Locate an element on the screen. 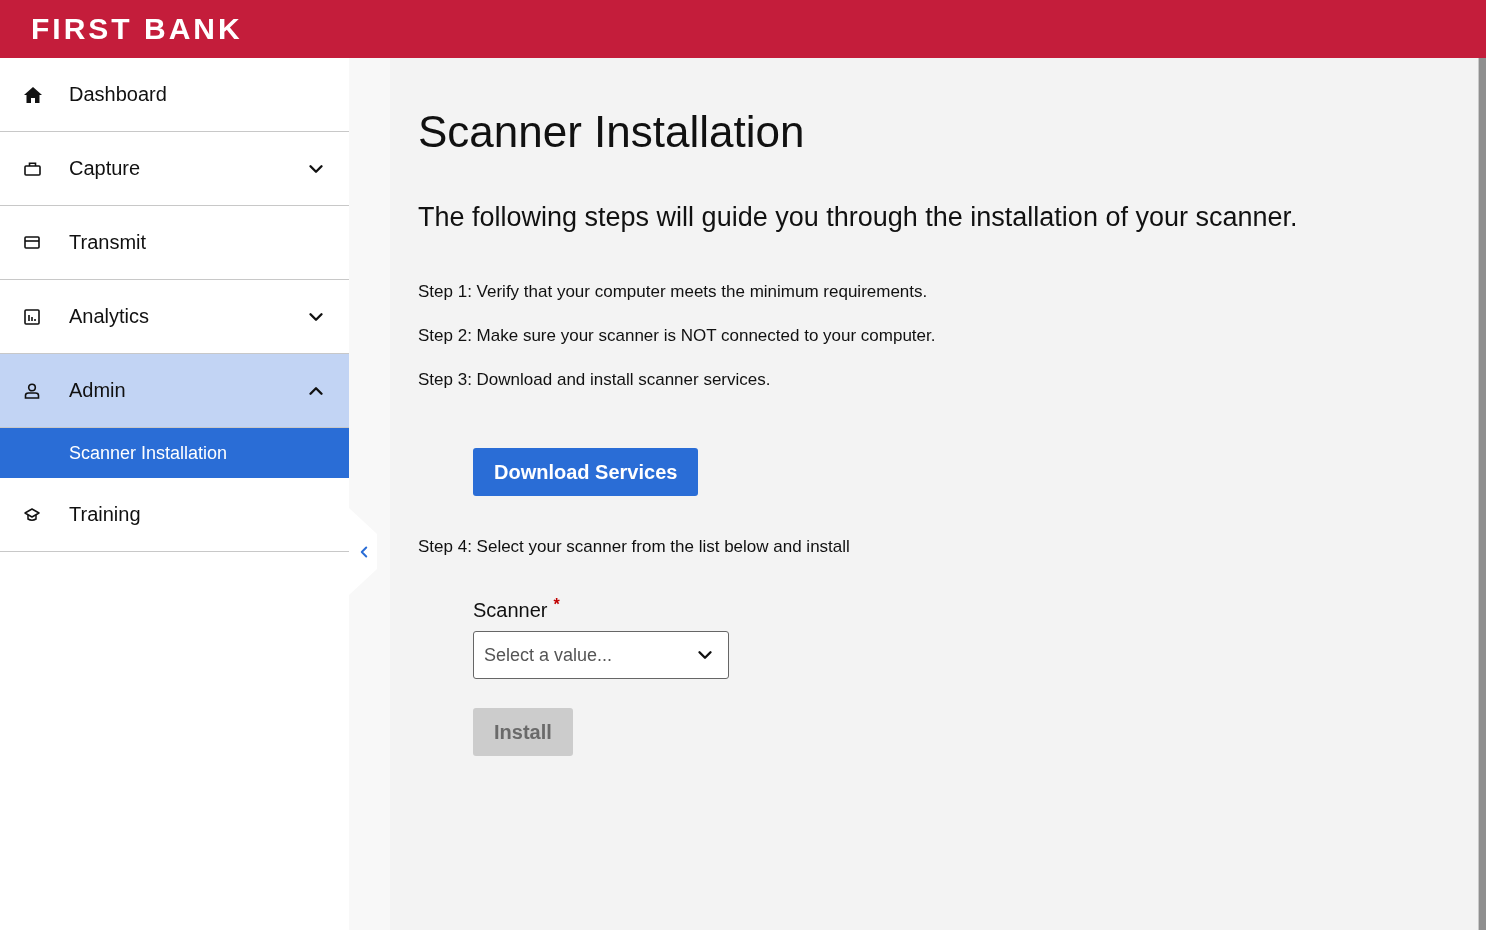  home-icon is located at coordinates (33, 94).